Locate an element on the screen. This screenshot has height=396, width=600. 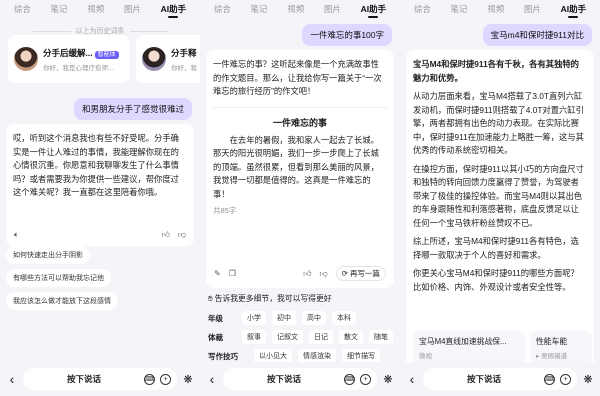
option-row-technique: 写作技巧 以小见大 情感渲染 细节描写 is located at coordinates (294, 355).